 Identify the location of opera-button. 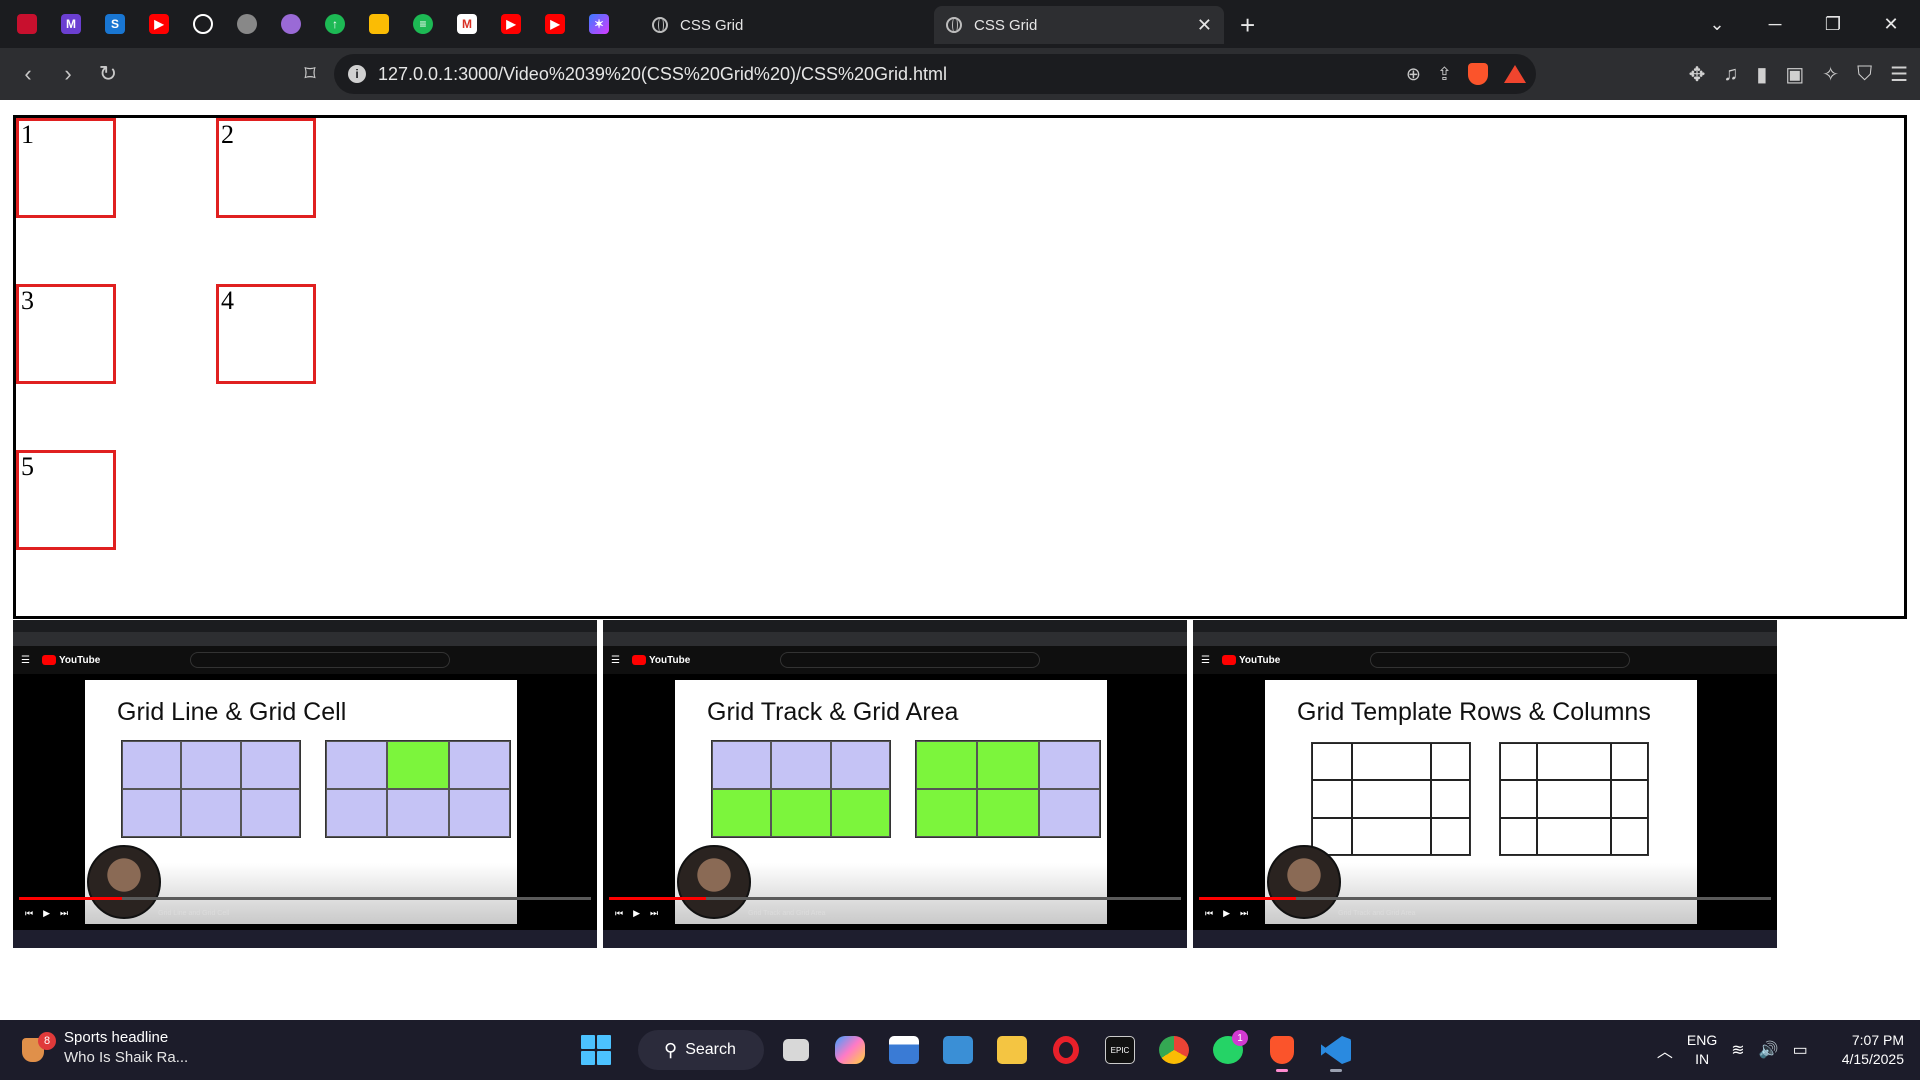
(1066, 1050).